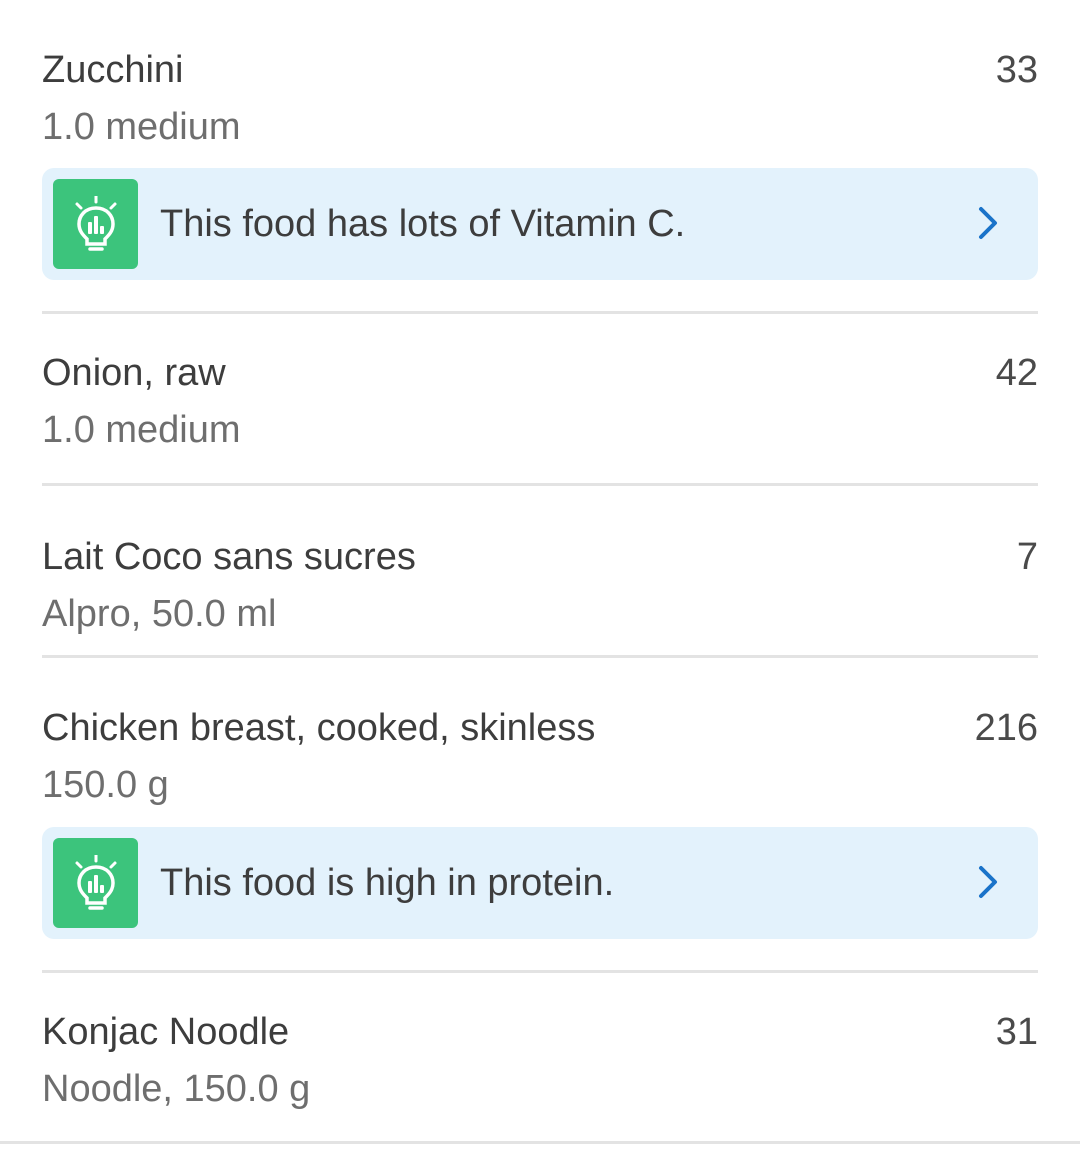 The image size is (1080, 1154). I want to click on food-entry-zucchini: Zucchini 33 1.0 medium, so click(540, 100).